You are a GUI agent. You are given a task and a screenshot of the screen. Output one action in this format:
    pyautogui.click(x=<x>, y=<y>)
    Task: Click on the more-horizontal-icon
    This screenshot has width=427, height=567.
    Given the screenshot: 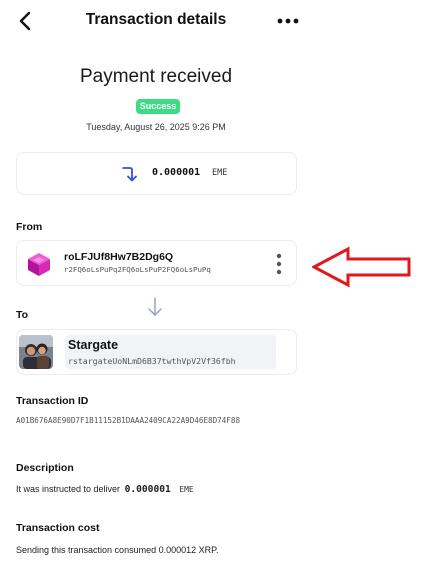 What is the action you would take?
    pyautogui.click(x=288, y=21)
    